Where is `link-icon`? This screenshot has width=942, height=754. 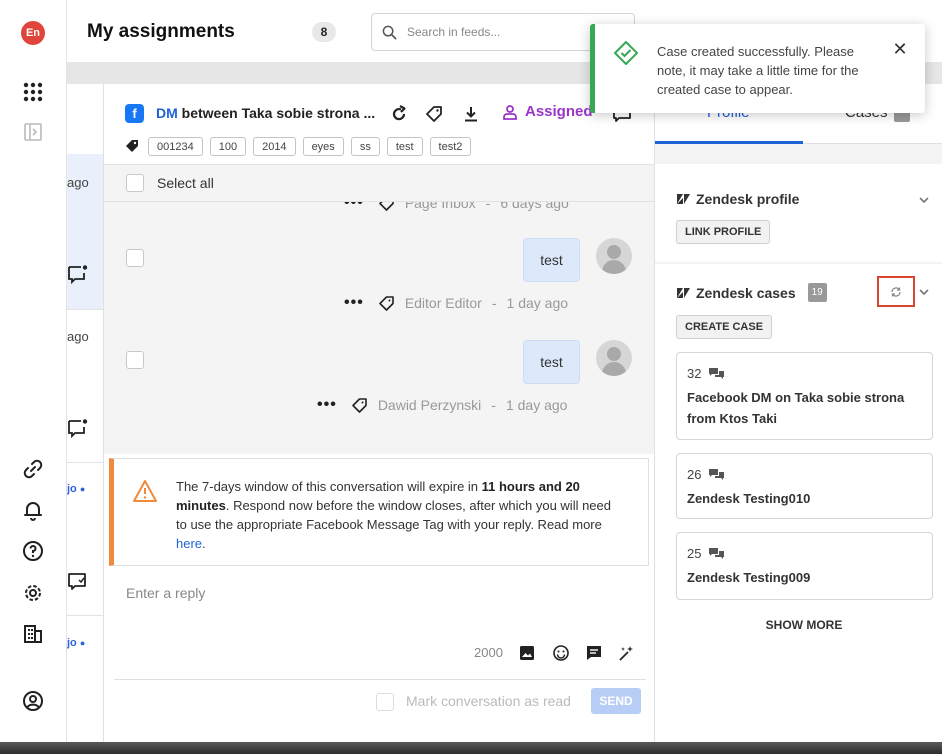
link-icon is located at coordinates (33, 469).